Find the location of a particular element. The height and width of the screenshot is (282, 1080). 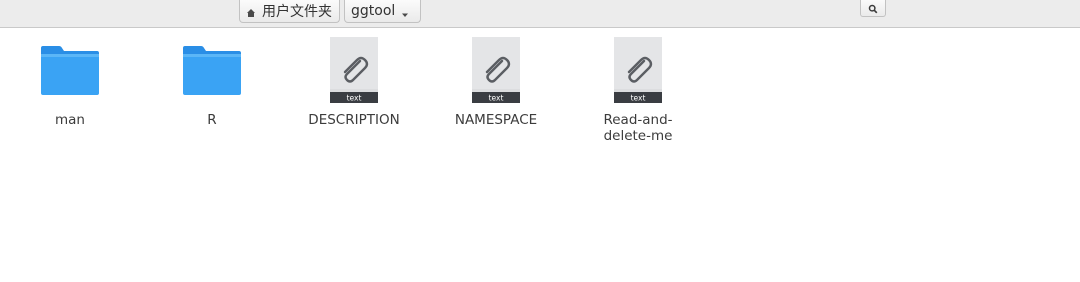

path-bar: 用户文件夹 ggtool is located at coordinates (330, 11).